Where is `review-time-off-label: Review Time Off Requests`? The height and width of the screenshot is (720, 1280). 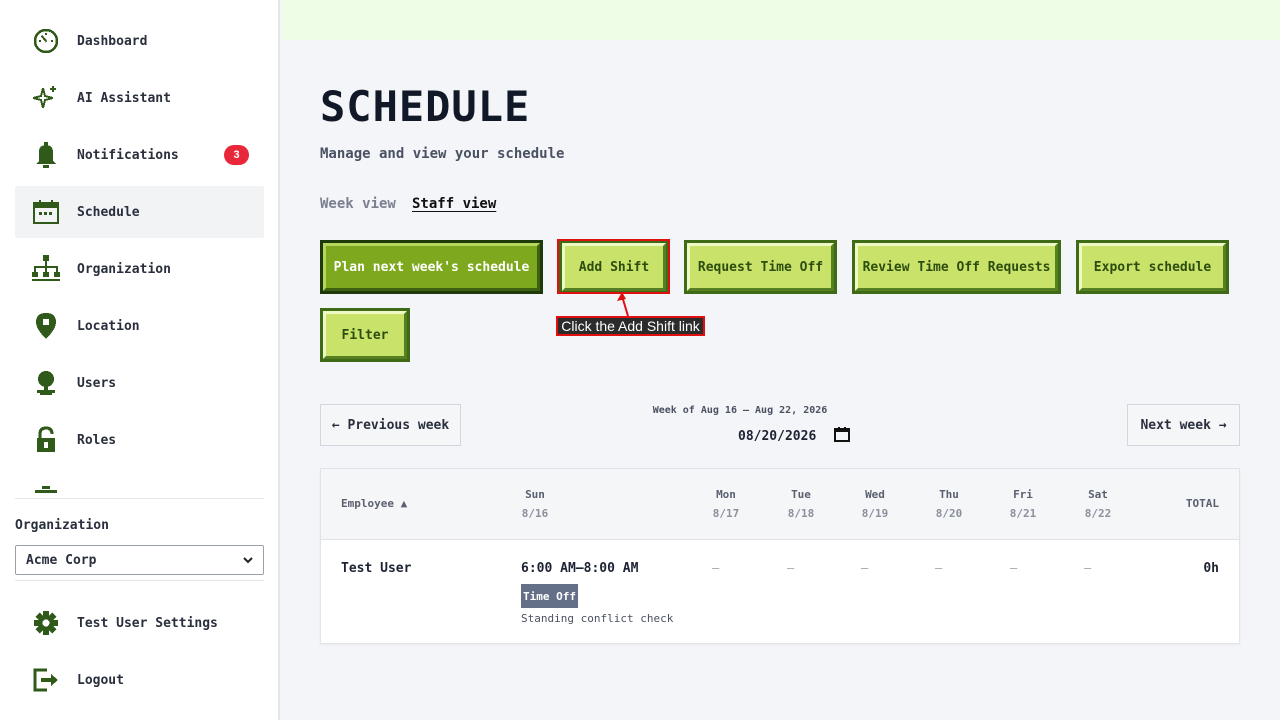
review-time-off-label: Review Time Off Requests is located at coordinates (956, 267).